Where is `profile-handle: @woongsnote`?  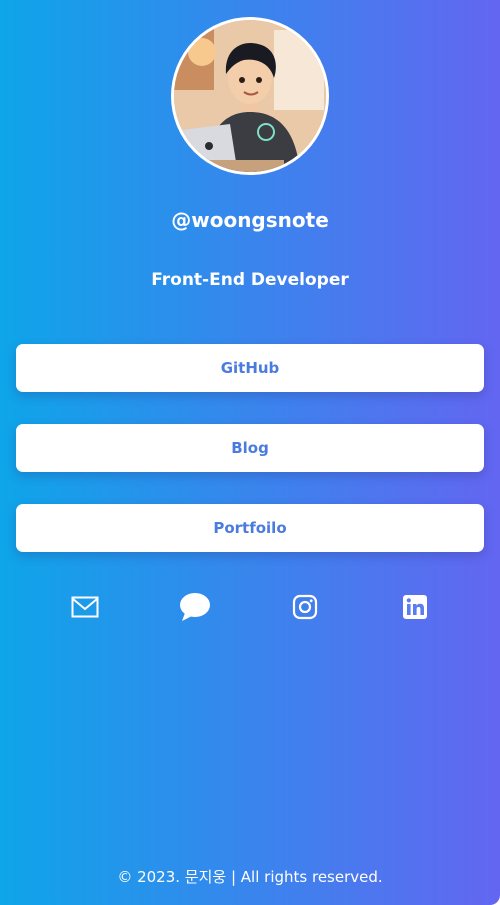 profile-handle: @woongsnote is located at coordinates (250, 220).